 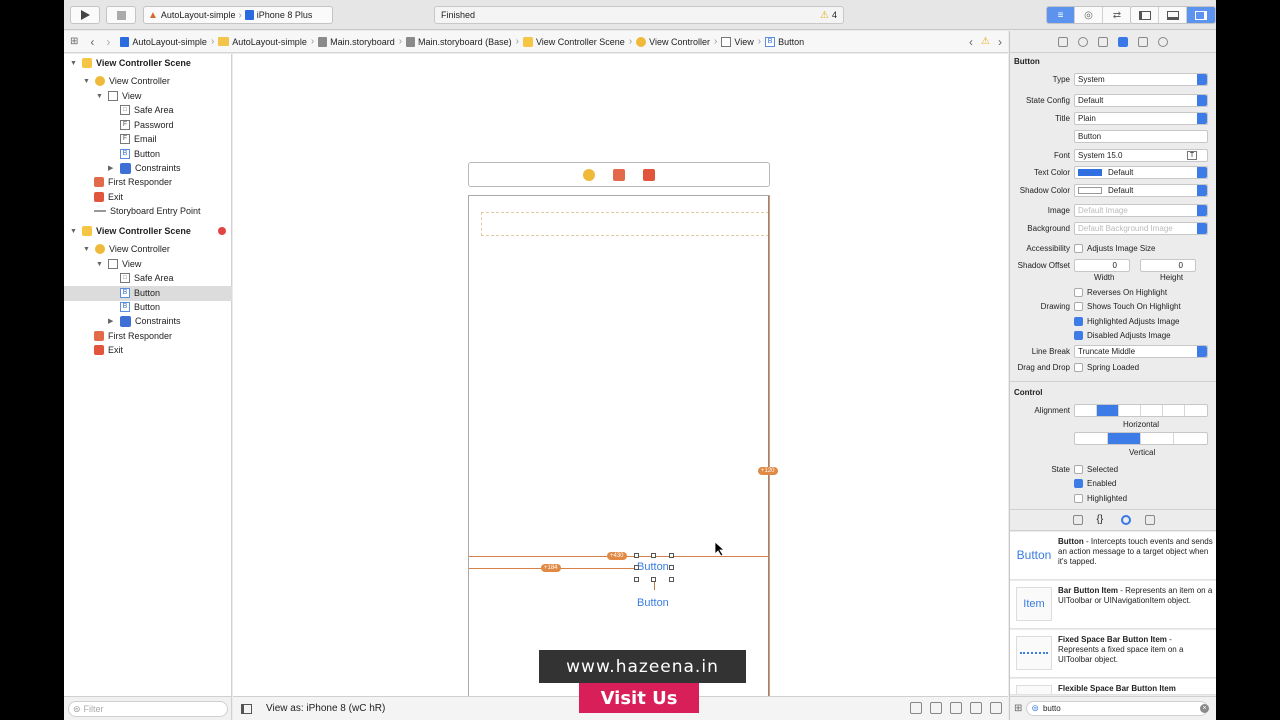 What do you see at coordinates (1141, 100) in the screenshot?
I see `state-config-popup: Default` at bounding box center [1141, 100].